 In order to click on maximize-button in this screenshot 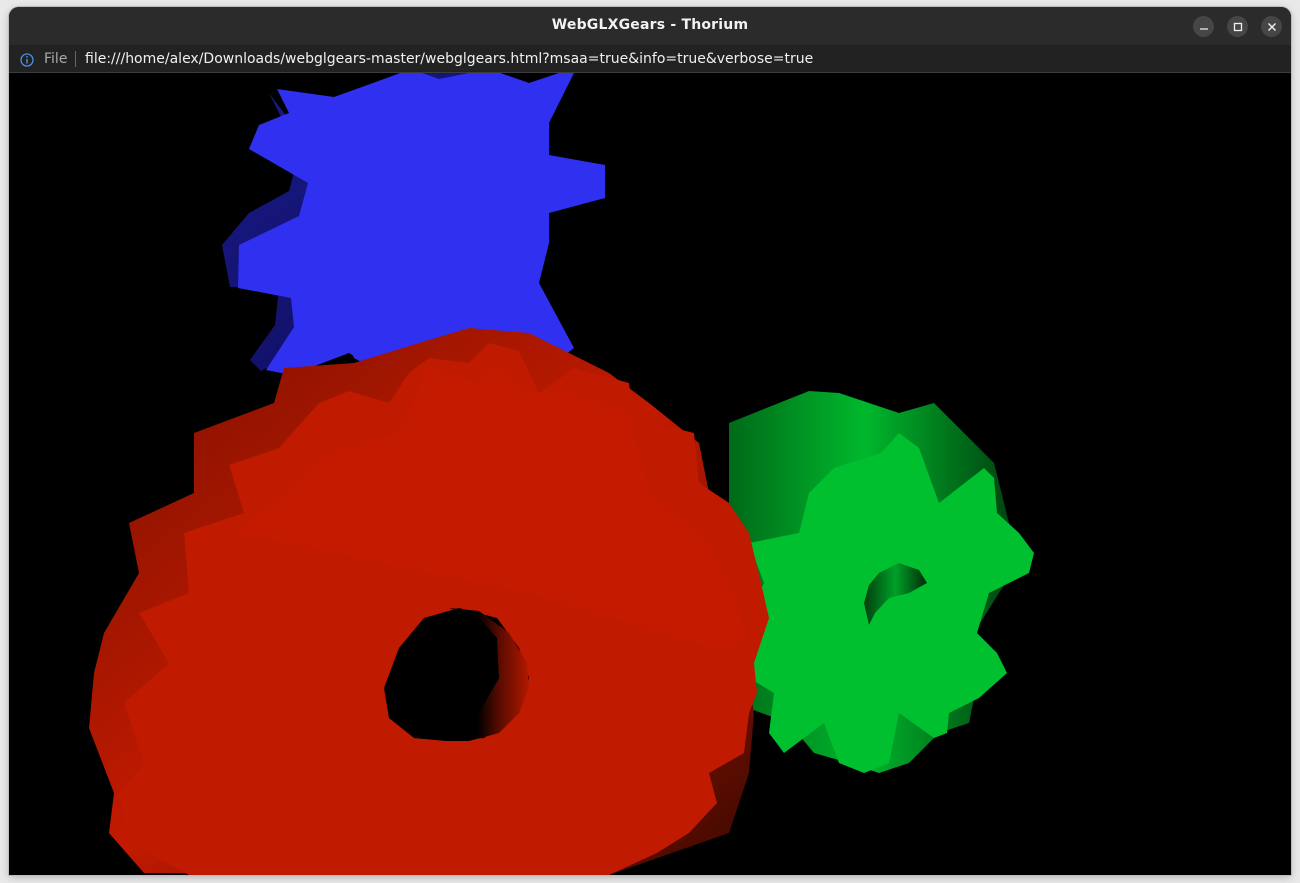, I will do `click(1237, 26)`.